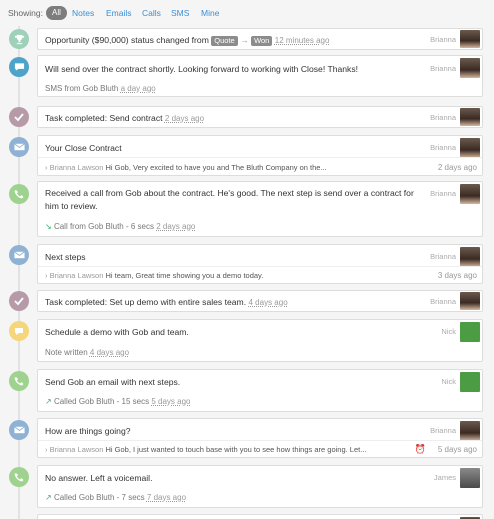  Describe the element at coordinates (224, 41) in the screenshot. I see `status-badge-from: Quote` at that location.